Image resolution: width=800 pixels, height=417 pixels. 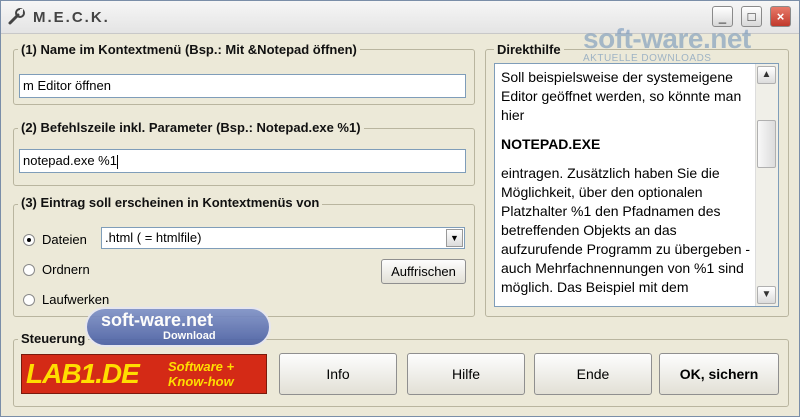 What do you see at coordinates (551, 144) in the screenshot?
I see `help-paragraph-2: NOTEPAD.EXE` at bounding box center [551, 144].